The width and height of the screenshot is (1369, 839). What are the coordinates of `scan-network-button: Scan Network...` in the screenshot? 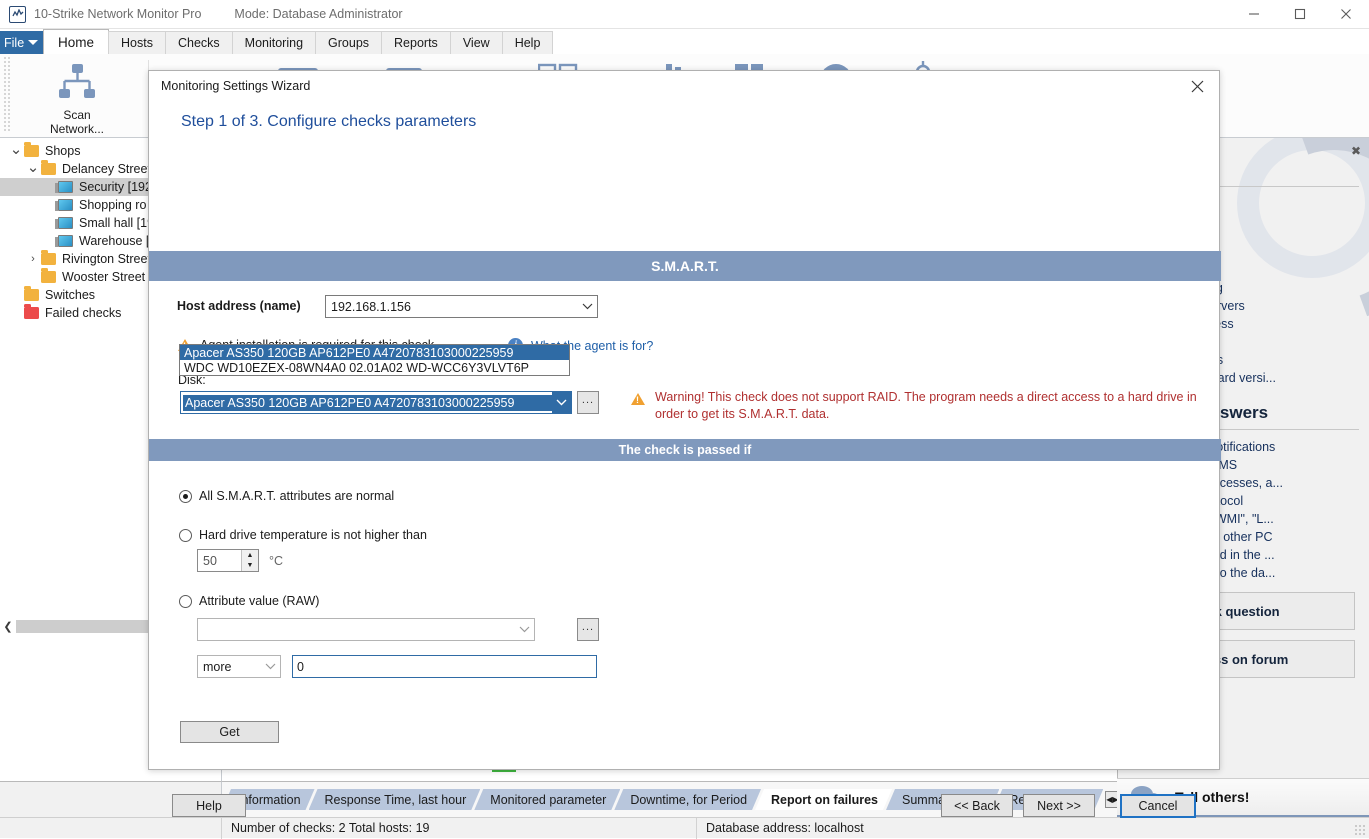 It's located at (77, 99).